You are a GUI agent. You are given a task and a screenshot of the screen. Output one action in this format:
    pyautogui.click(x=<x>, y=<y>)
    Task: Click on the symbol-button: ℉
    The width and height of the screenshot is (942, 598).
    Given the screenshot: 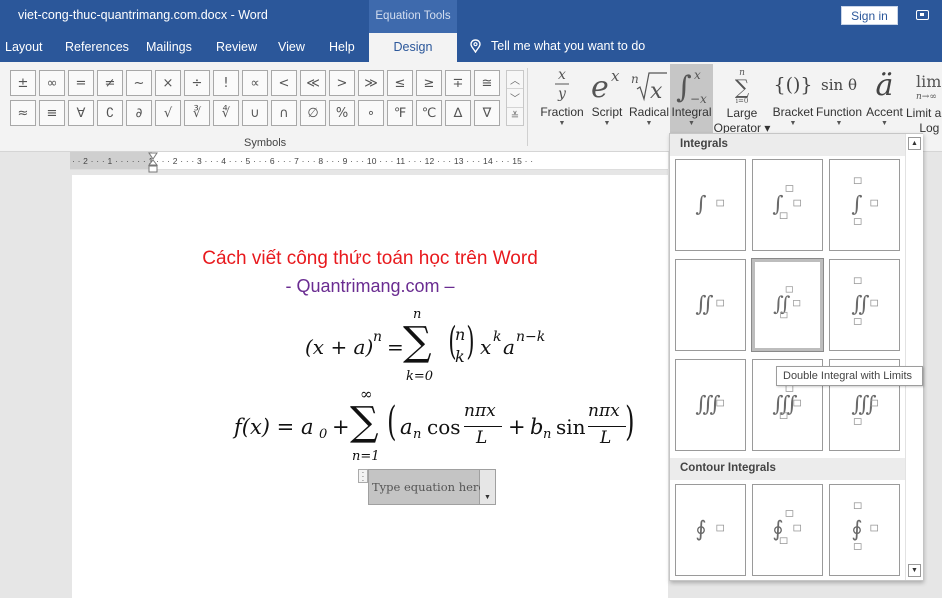 What is the action you would take?
    pyautogui.click(x=400, y=113)
    